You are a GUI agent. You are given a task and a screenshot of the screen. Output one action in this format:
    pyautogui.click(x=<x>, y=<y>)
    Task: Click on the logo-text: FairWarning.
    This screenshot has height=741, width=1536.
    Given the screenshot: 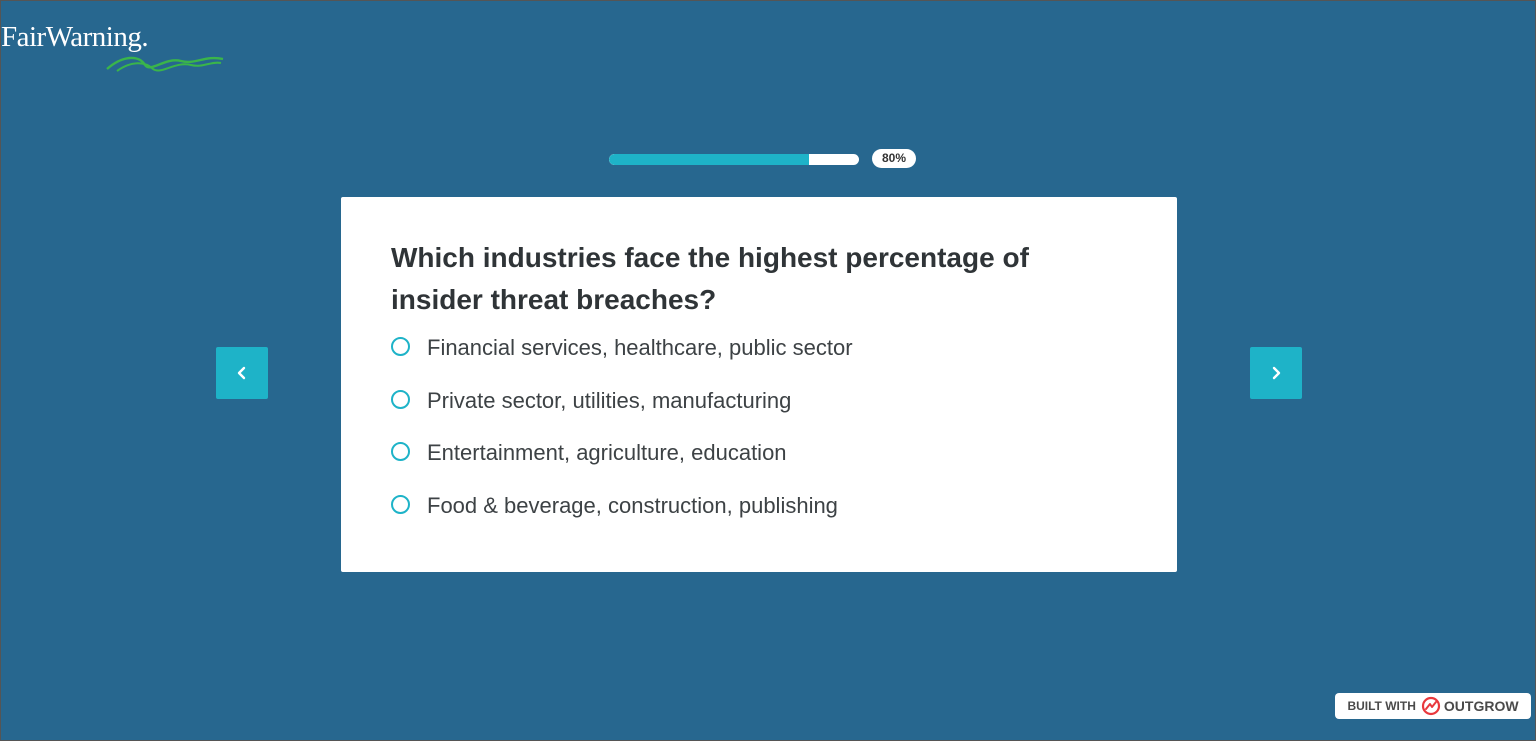 What is the action you would take?
    pyautogui.click(x=75, y=37)
    